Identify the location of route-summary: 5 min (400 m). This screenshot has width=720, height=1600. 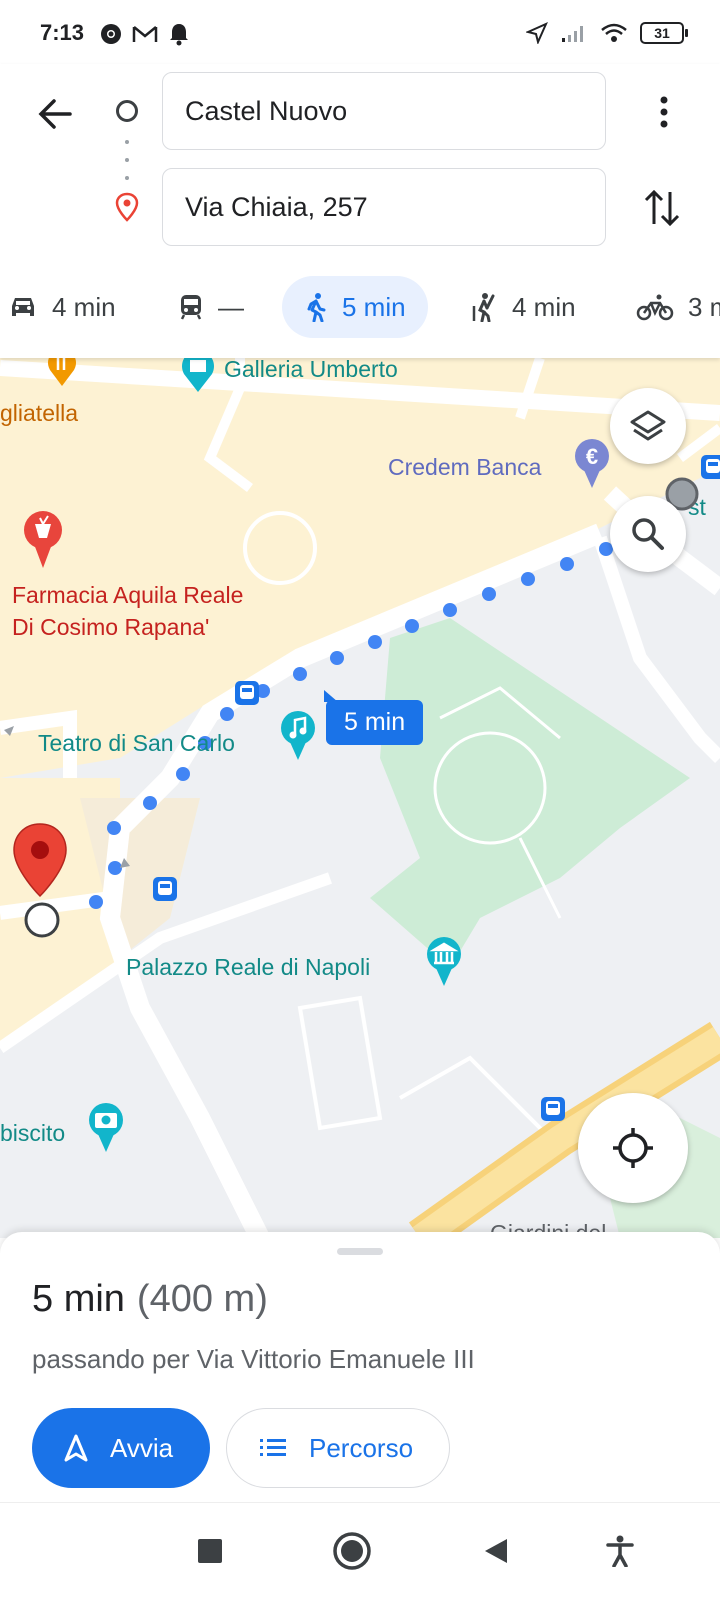
(150, 1299).